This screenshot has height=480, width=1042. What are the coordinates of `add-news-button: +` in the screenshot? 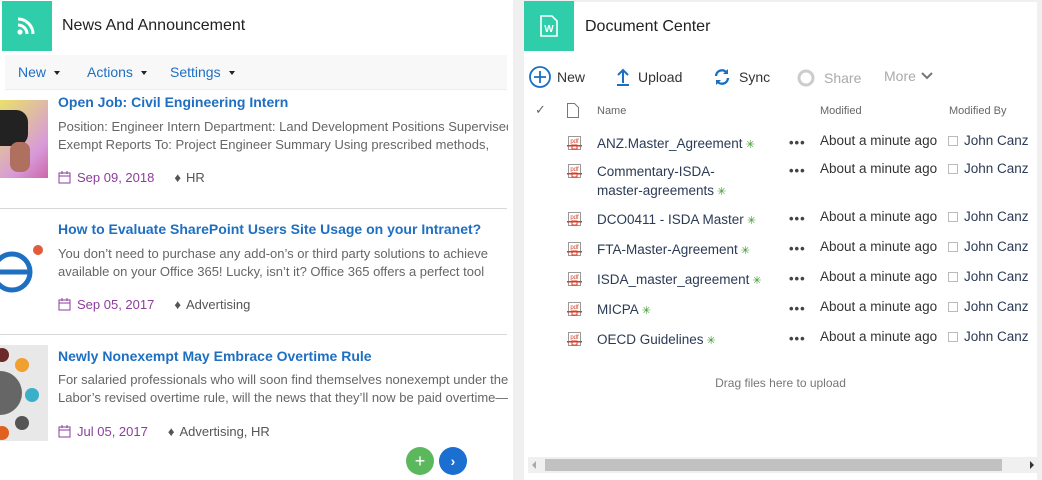 It's located at (420, 461).